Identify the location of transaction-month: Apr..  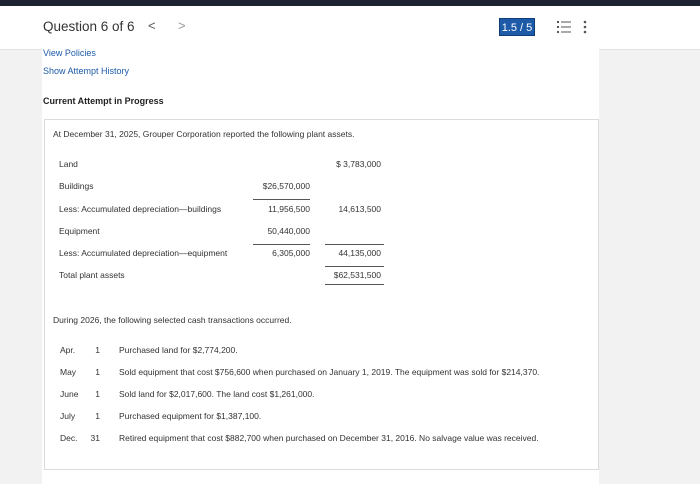
(68, 350).